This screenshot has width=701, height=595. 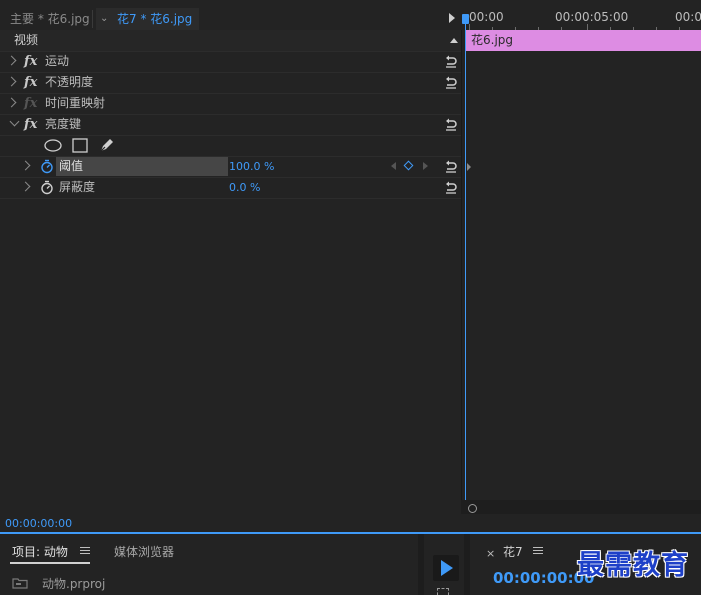 I want to click on current-timecode: 00:00:00:00, so click(x=38, y=523).